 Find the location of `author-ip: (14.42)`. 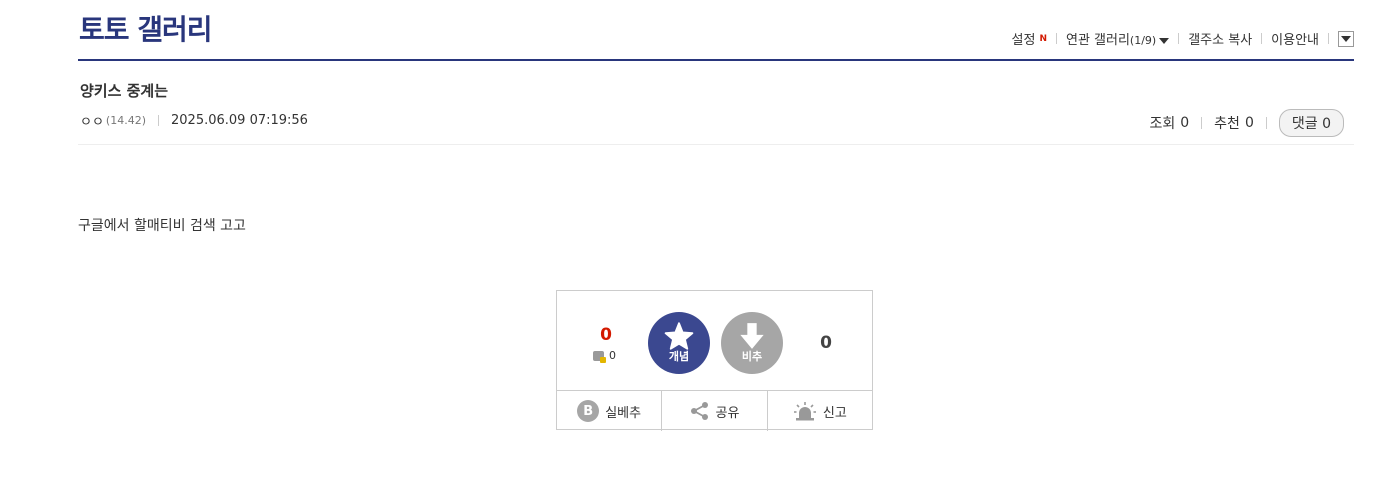

author-ip: (14.42) is located at coordinates (125, 120).